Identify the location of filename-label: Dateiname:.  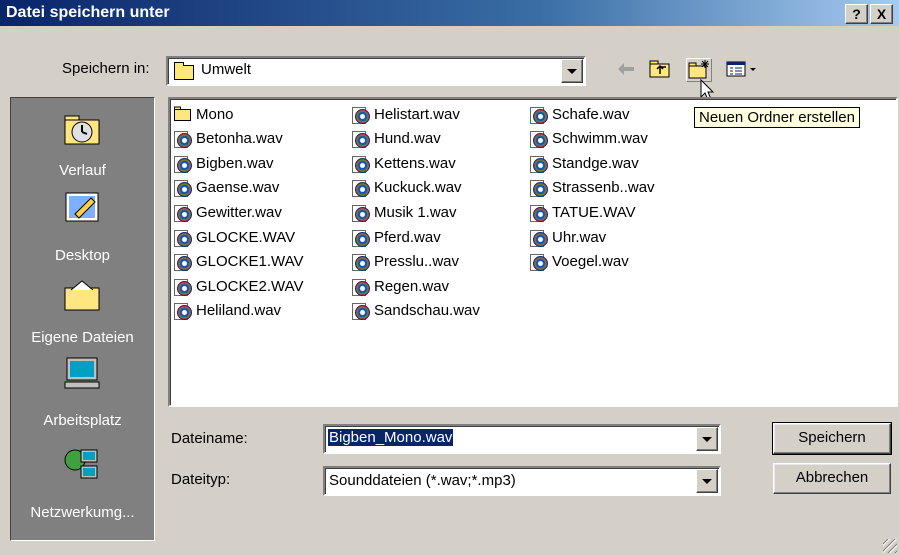
(209, 438).